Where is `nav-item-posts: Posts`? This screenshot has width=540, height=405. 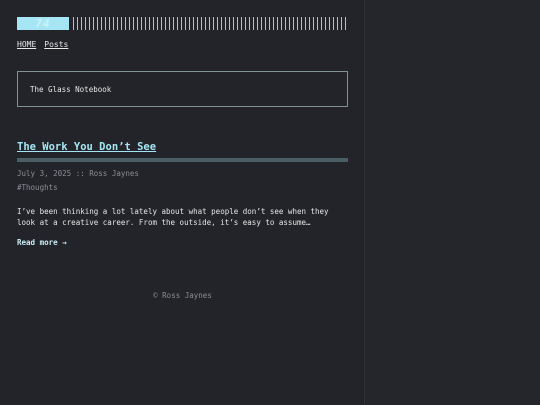
nav-item-posts: Posts is located at coordinates (56, 45).